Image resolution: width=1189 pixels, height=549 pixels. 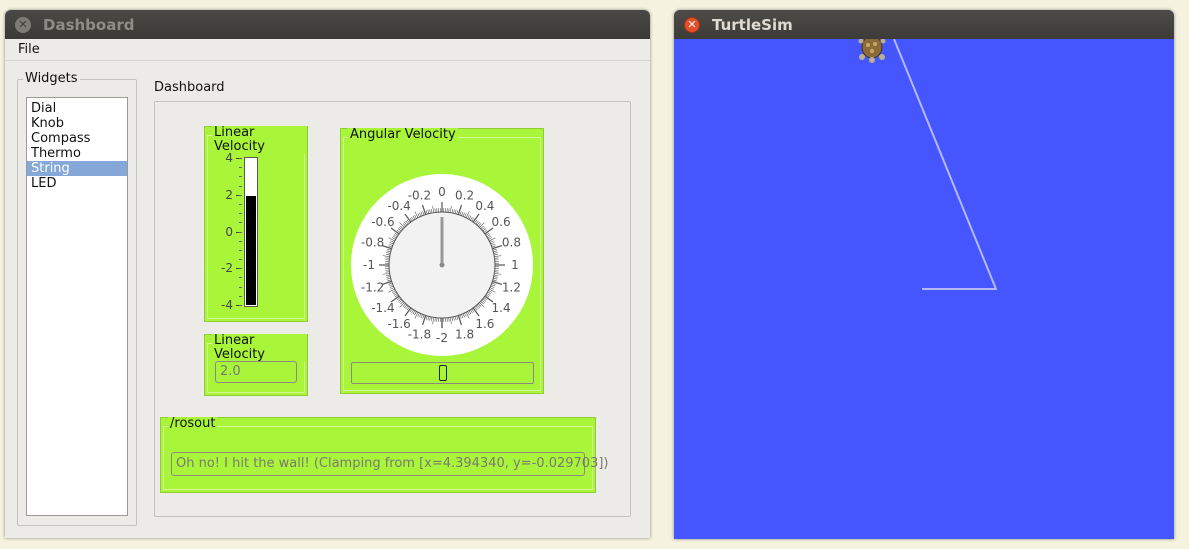 I want to click on widget-list-item: String, so click(x=77, y=168).